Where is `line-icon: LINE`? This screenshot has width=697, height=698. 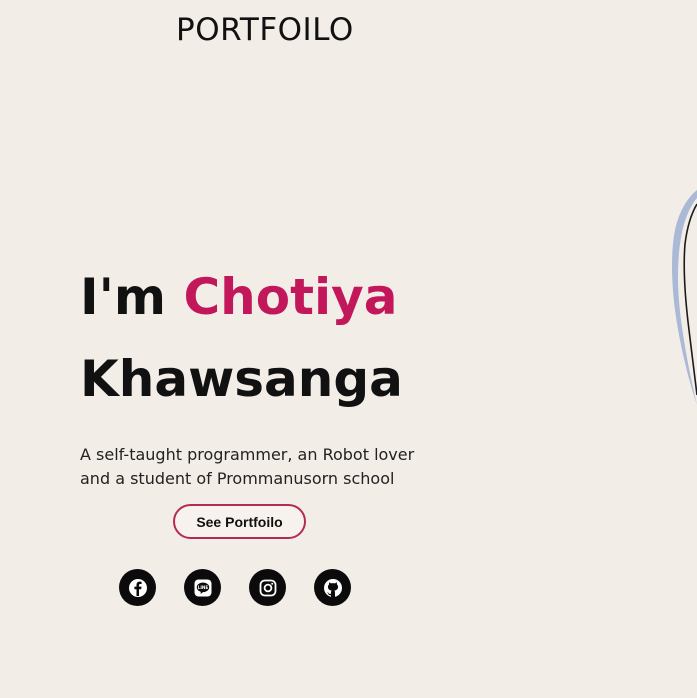 line-icon: LINE is located at coordinates (202, 587).